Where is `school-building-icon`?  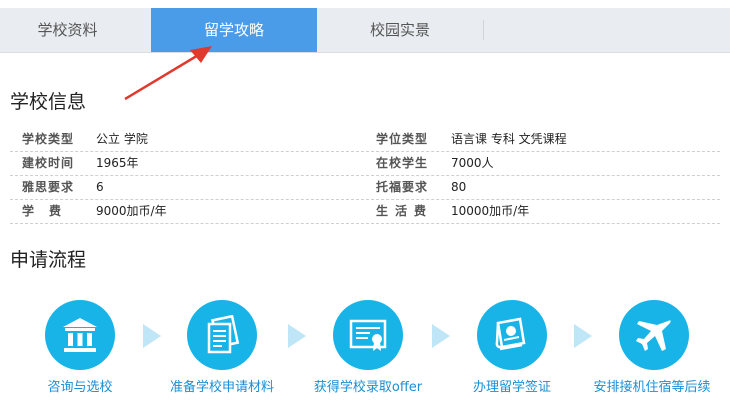 school-building-icon is located at coordinates (80, 335).